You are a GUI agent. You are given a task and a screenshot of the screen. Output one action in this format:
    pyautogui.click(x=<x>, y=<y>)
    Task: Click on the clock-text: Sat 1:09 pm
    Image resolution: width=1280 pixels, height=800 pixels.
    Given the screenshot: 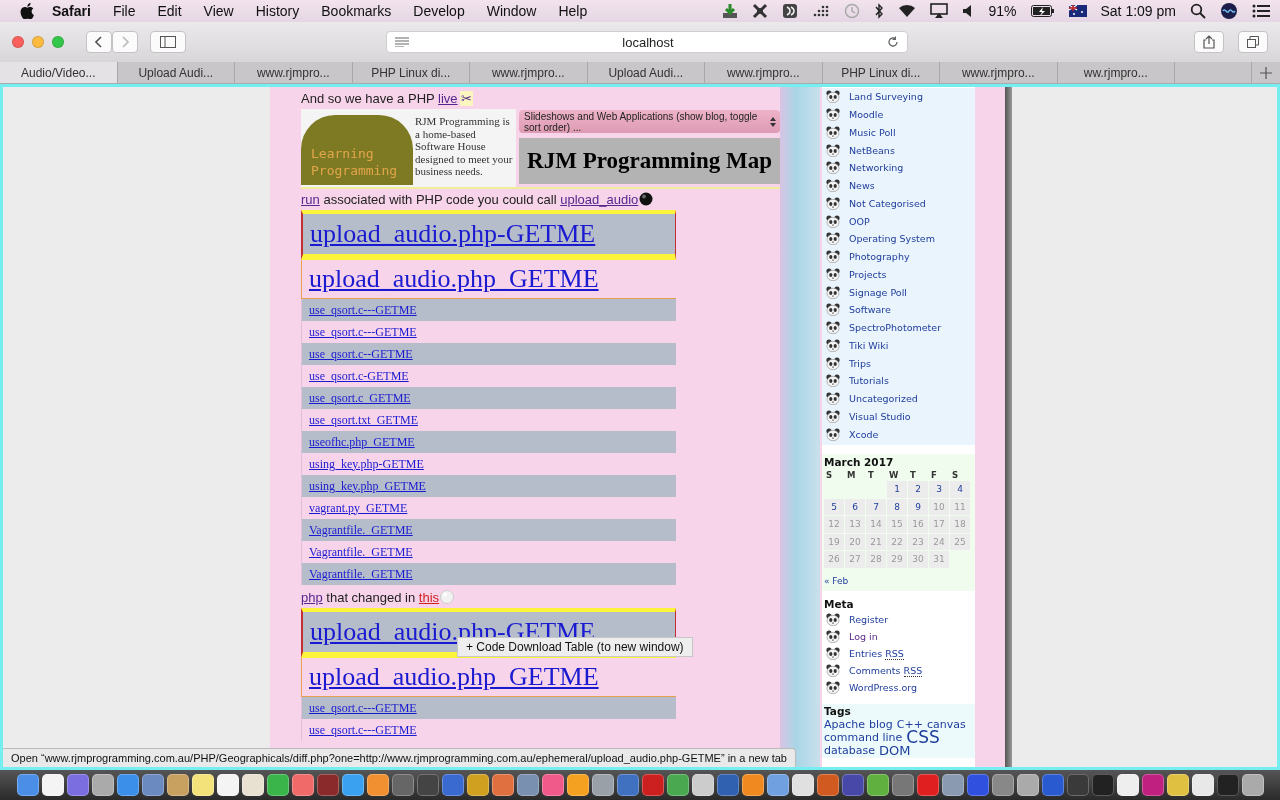 What is the action you would take?
    pyautogui.click(x=1138, y=11)
    